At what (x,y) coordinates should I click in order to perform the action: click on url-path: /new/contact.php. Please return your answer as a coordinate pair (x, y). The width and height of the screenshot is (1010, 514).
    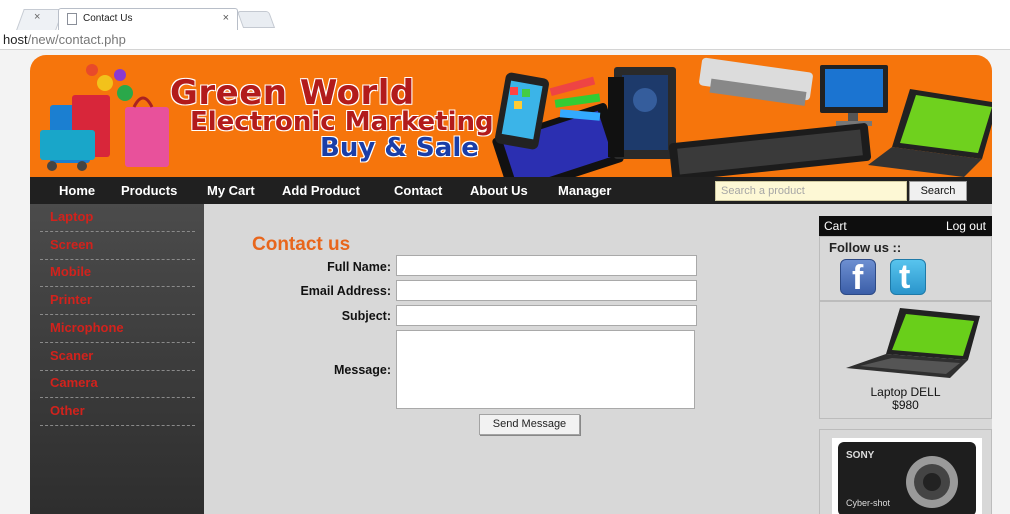
    Looking at the image, I should click on (76, 39).